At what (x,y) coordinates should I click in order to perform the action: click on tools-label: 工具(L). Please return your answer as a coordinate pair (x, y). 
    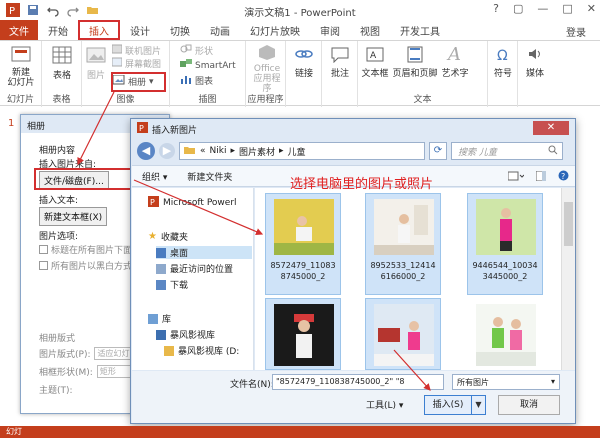
    Looking at the image, I should click on (381, 406).